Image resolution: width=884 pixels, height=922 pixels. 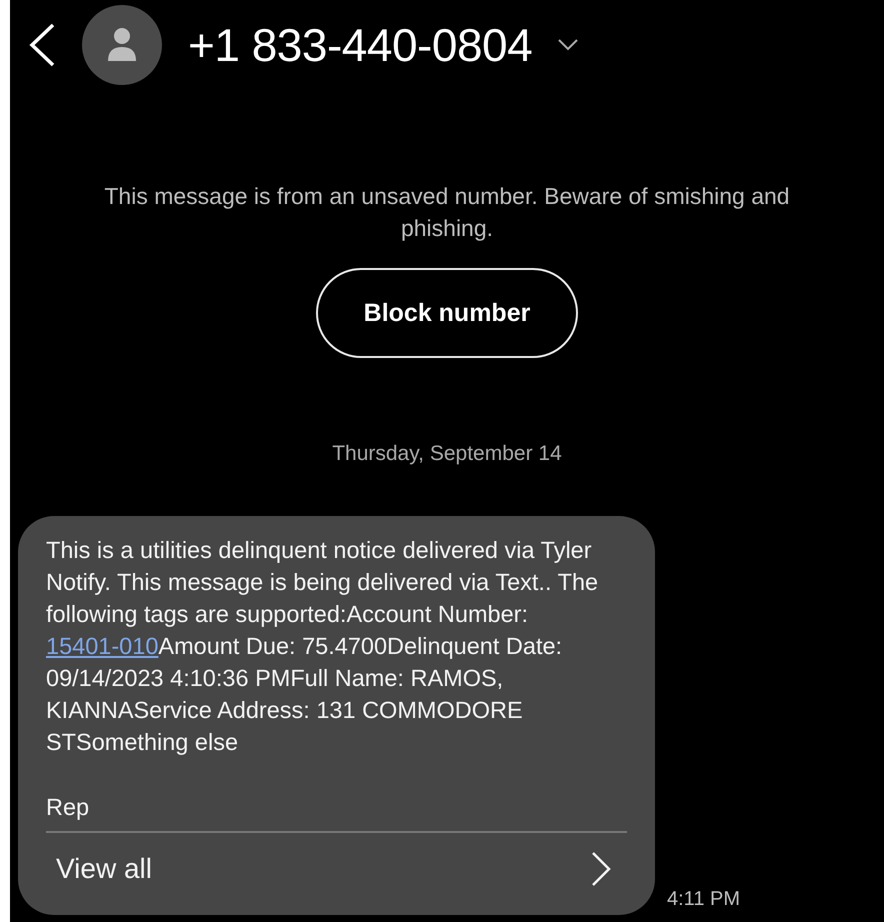 What do you see at coordinates (336, 867) in the screenshot?
I see `view-all-button: View all` at bounding box center [336, 867].